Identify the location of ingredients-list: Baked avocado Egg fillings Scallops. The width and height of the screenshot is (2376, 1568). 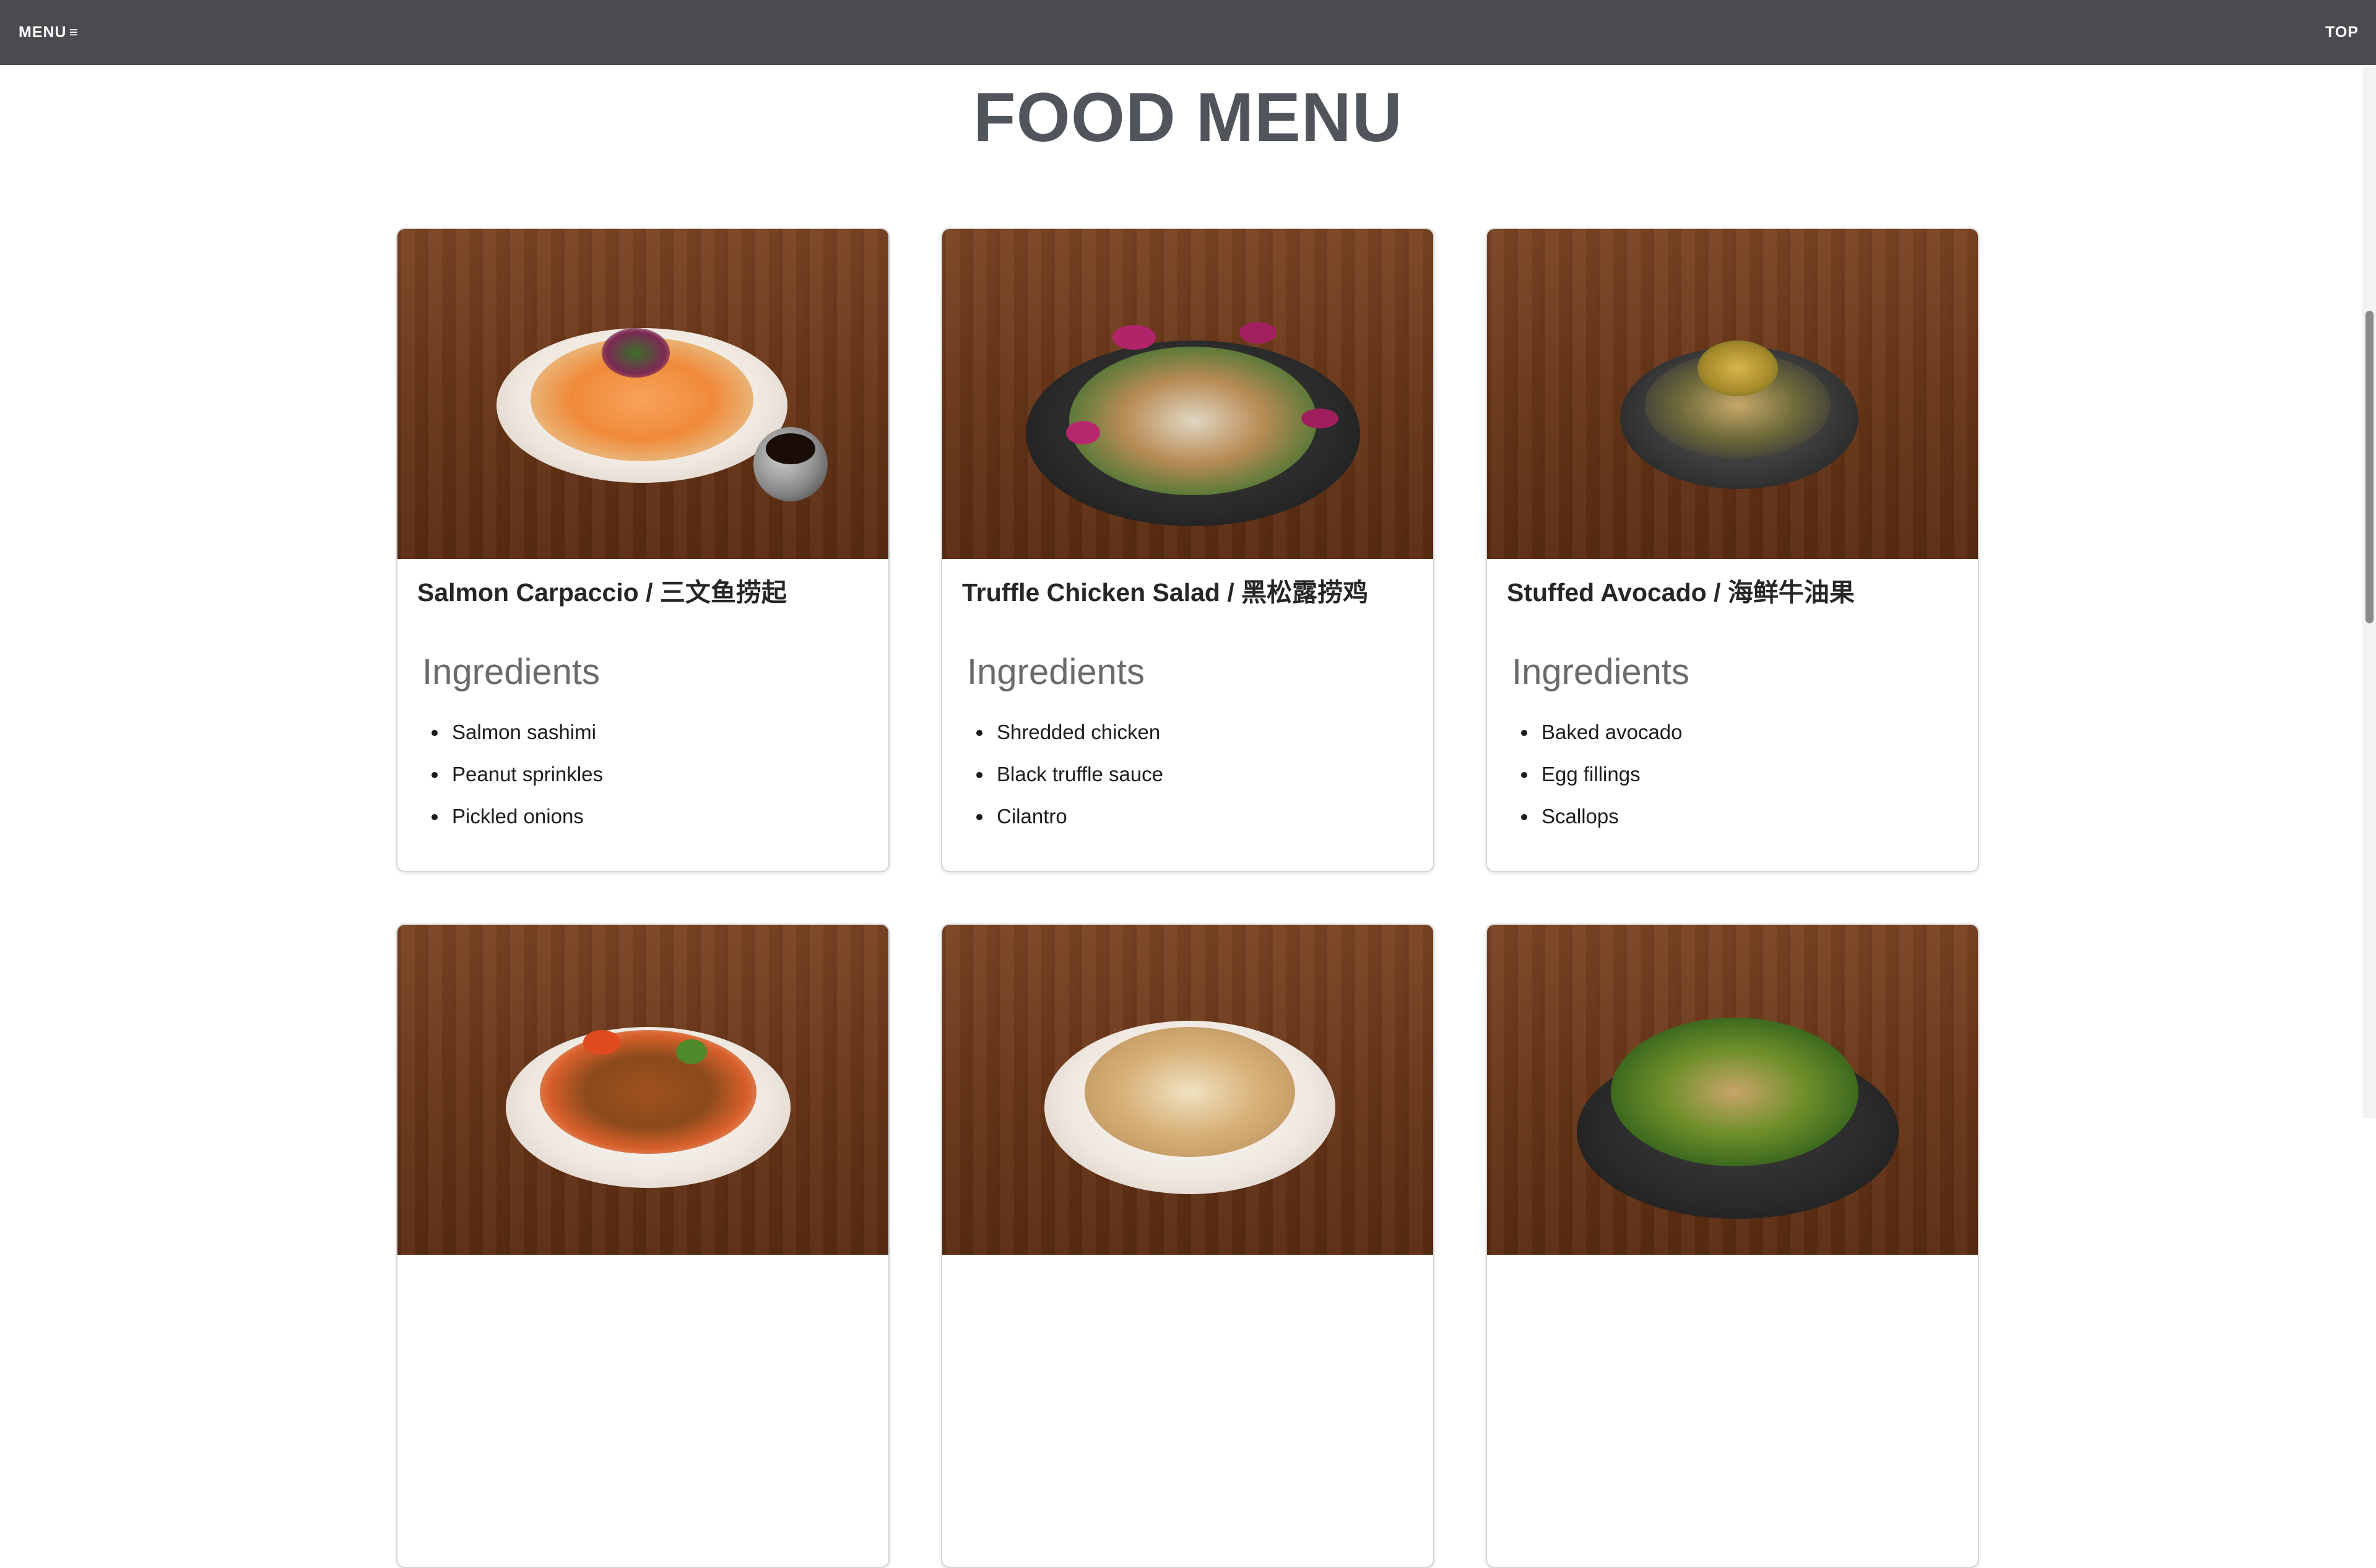
(1748, 774).